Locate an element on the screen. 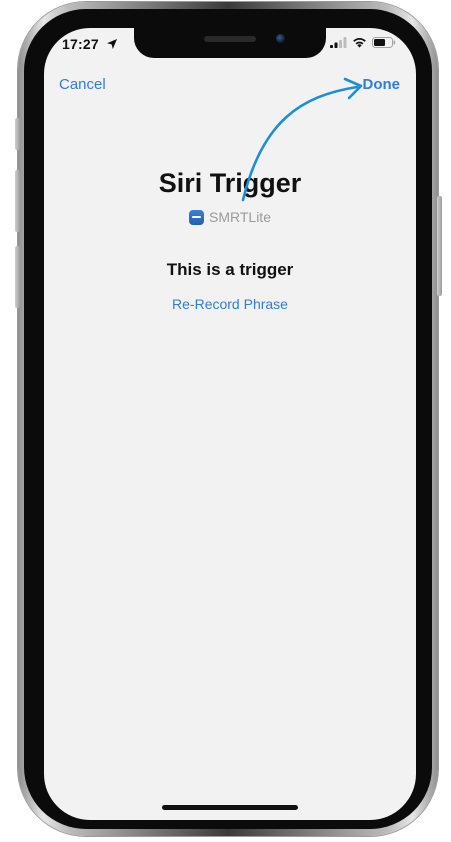  status-time: 17:27 is located at coordinates (80, 44).